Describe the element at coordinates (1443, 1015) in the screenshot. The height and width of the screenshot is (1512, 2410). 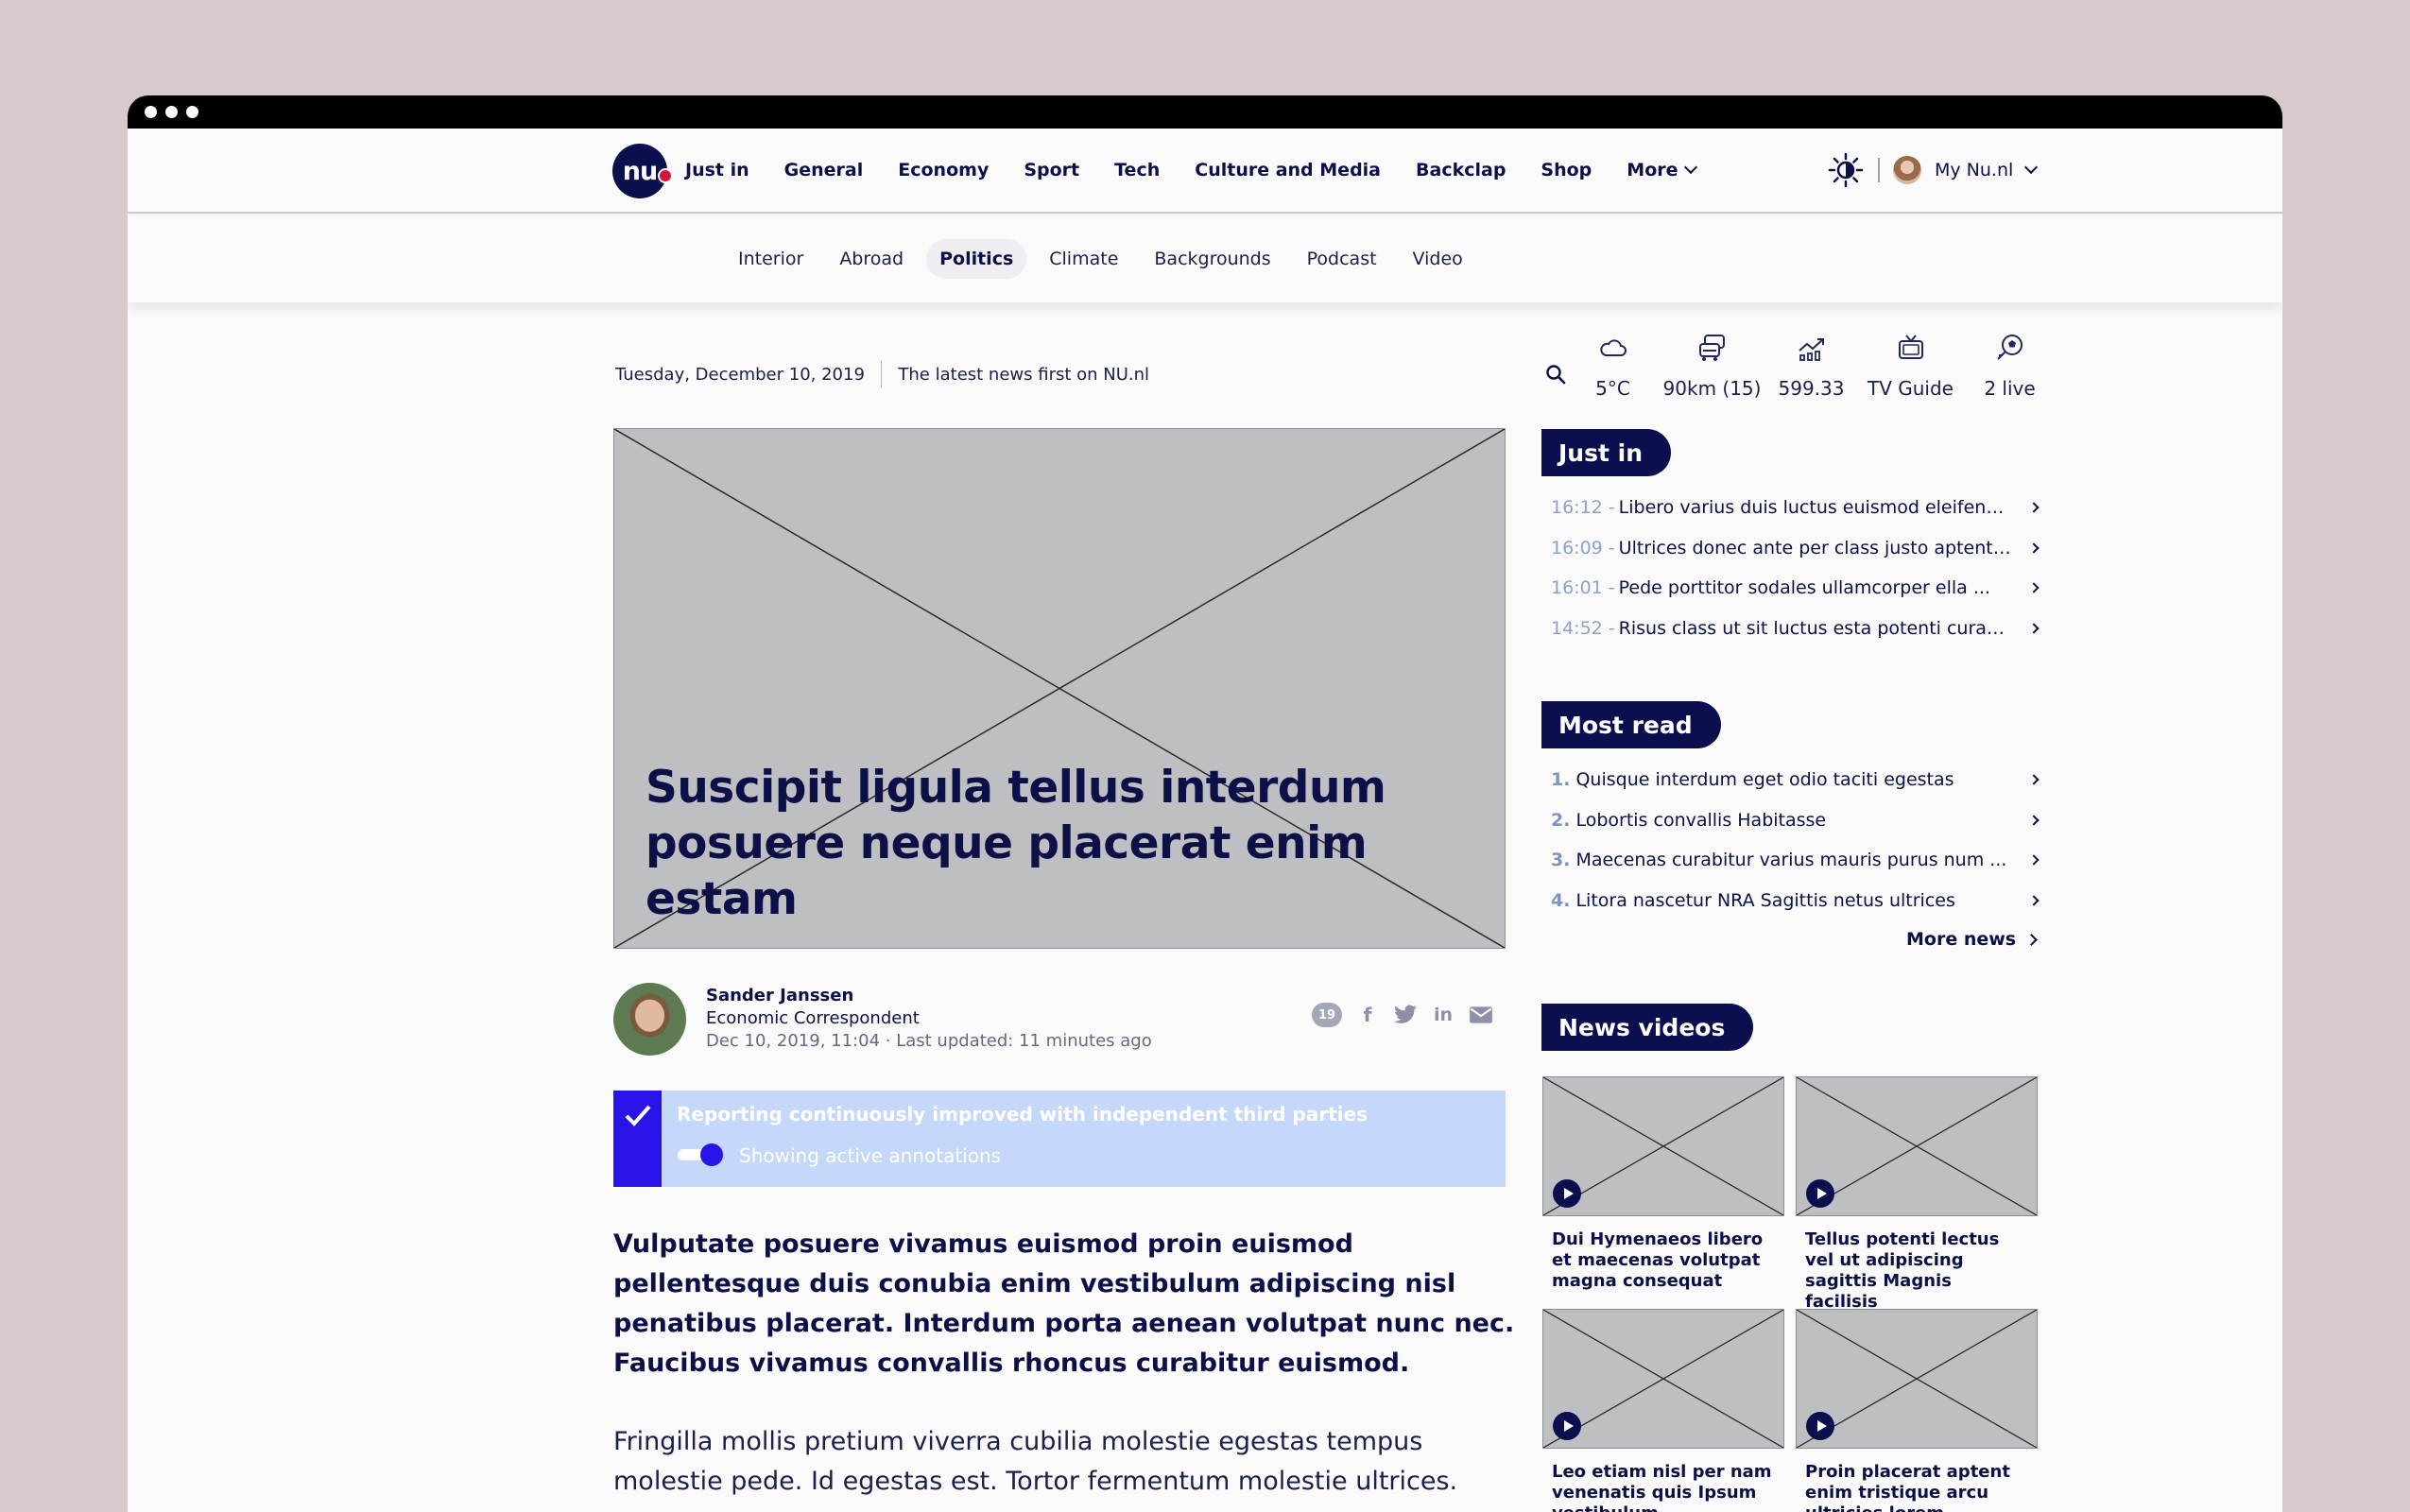
I see `linkedin-icon: in` at that location.